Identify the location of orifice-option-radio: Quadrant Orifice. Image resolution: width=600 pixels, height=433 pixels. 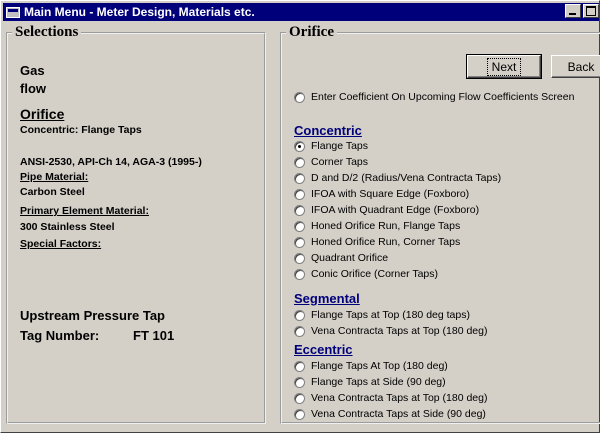
(341, 258).